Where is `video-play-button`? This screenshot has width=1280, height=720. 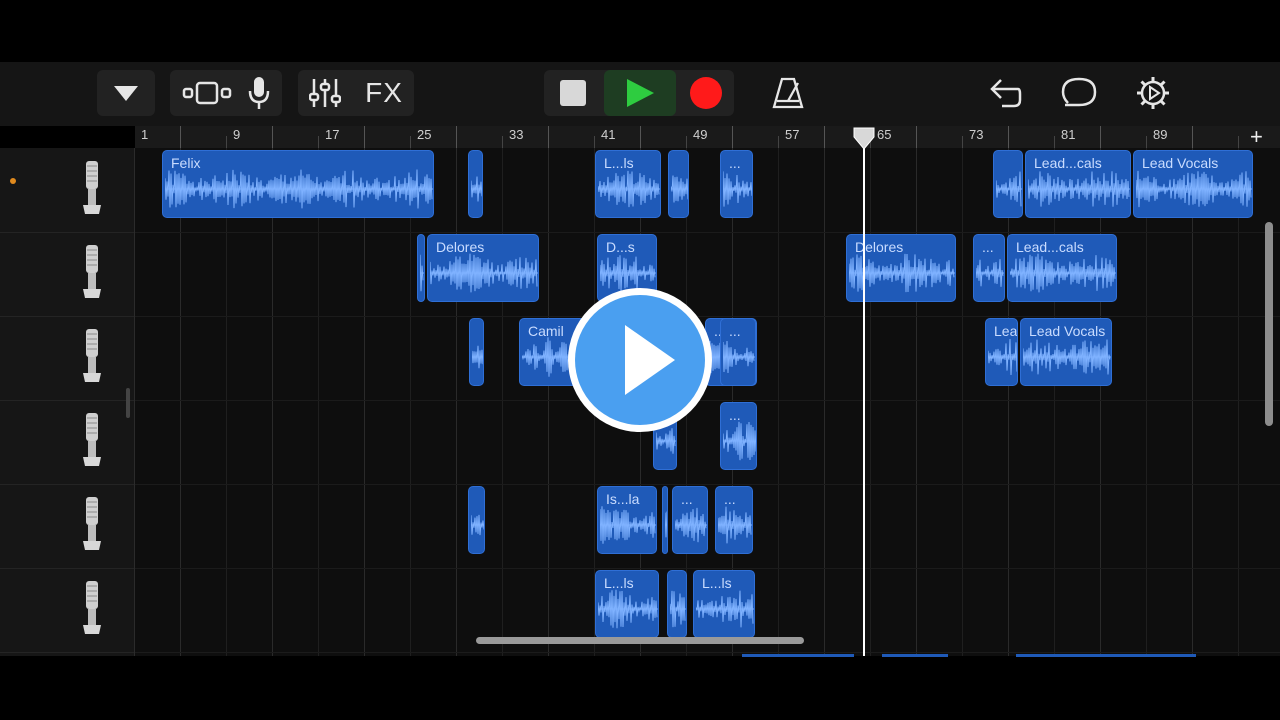 video-play-button is located at coordinates (640, 360).